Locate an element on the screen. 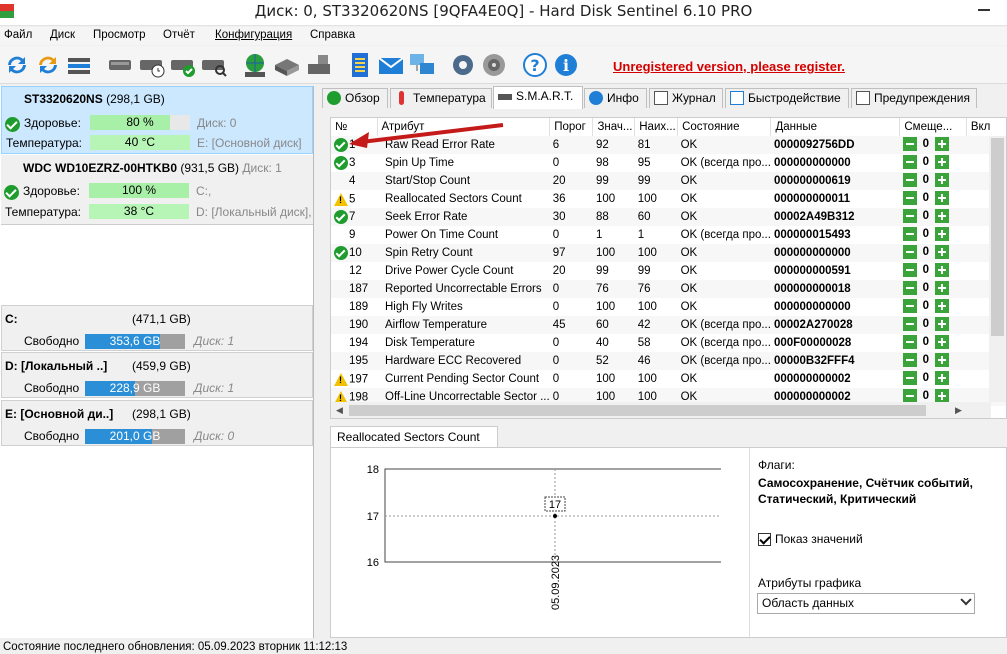  scroll-left-icon: ◀ is located at coordinates (339, 410).